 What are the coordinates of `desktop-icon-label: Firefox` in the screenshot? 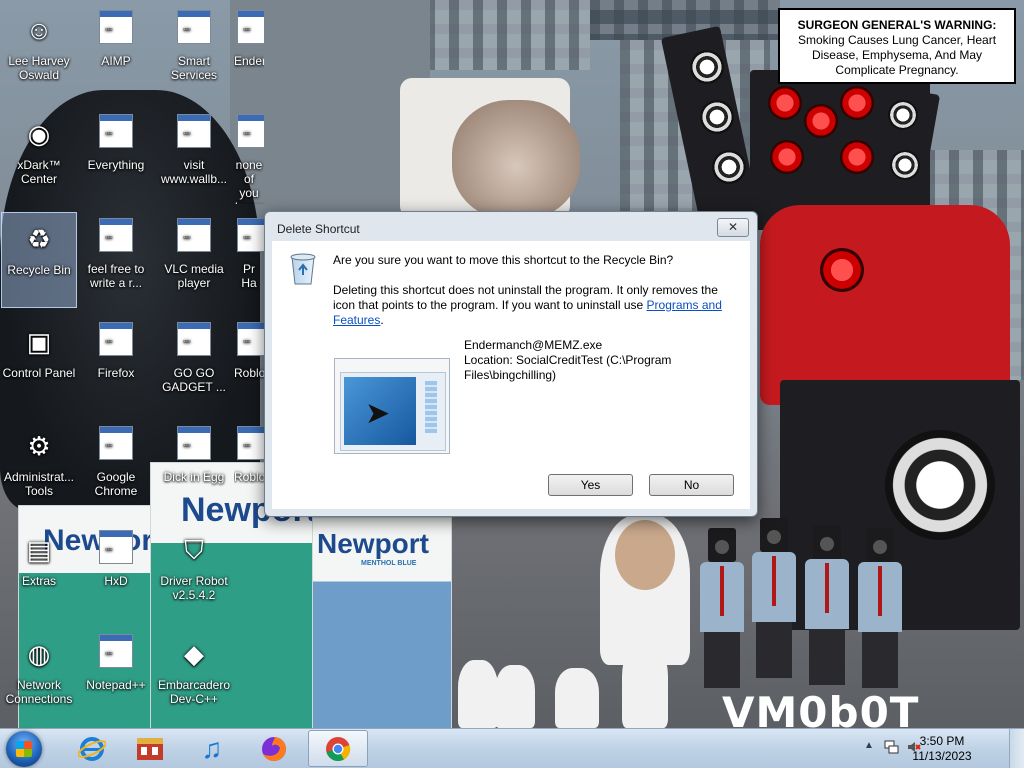 It's located at (116, 373).